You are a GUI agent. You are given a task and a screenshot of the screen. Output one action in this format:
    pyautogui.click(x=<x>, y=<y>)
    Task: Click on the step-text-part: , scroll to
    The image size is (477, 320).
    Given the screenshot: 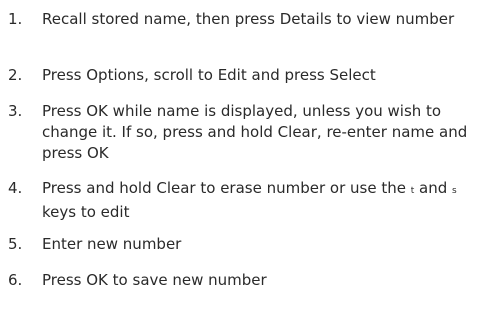 What is the action you would take?
    pyautogui.click(x=181, y=75)
    